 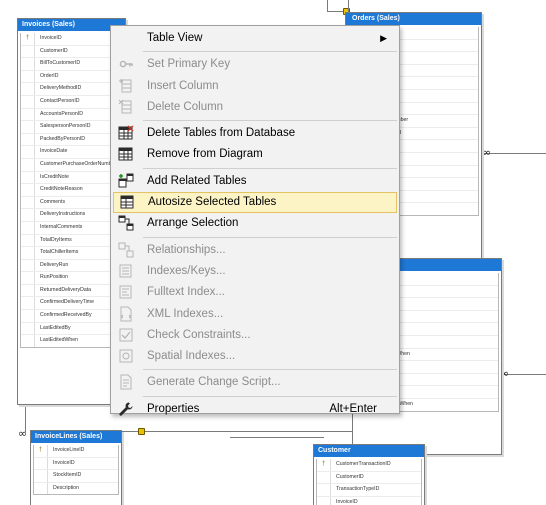 I want to click on properties-wrench-icon, so click(x=126, y=409).